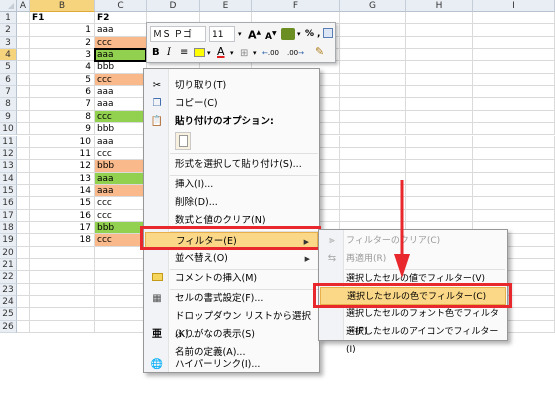  What do you see at coordinates (62, 142) in the screenshot?
I see `cell-number: 10` at bounding box center [62, 142].